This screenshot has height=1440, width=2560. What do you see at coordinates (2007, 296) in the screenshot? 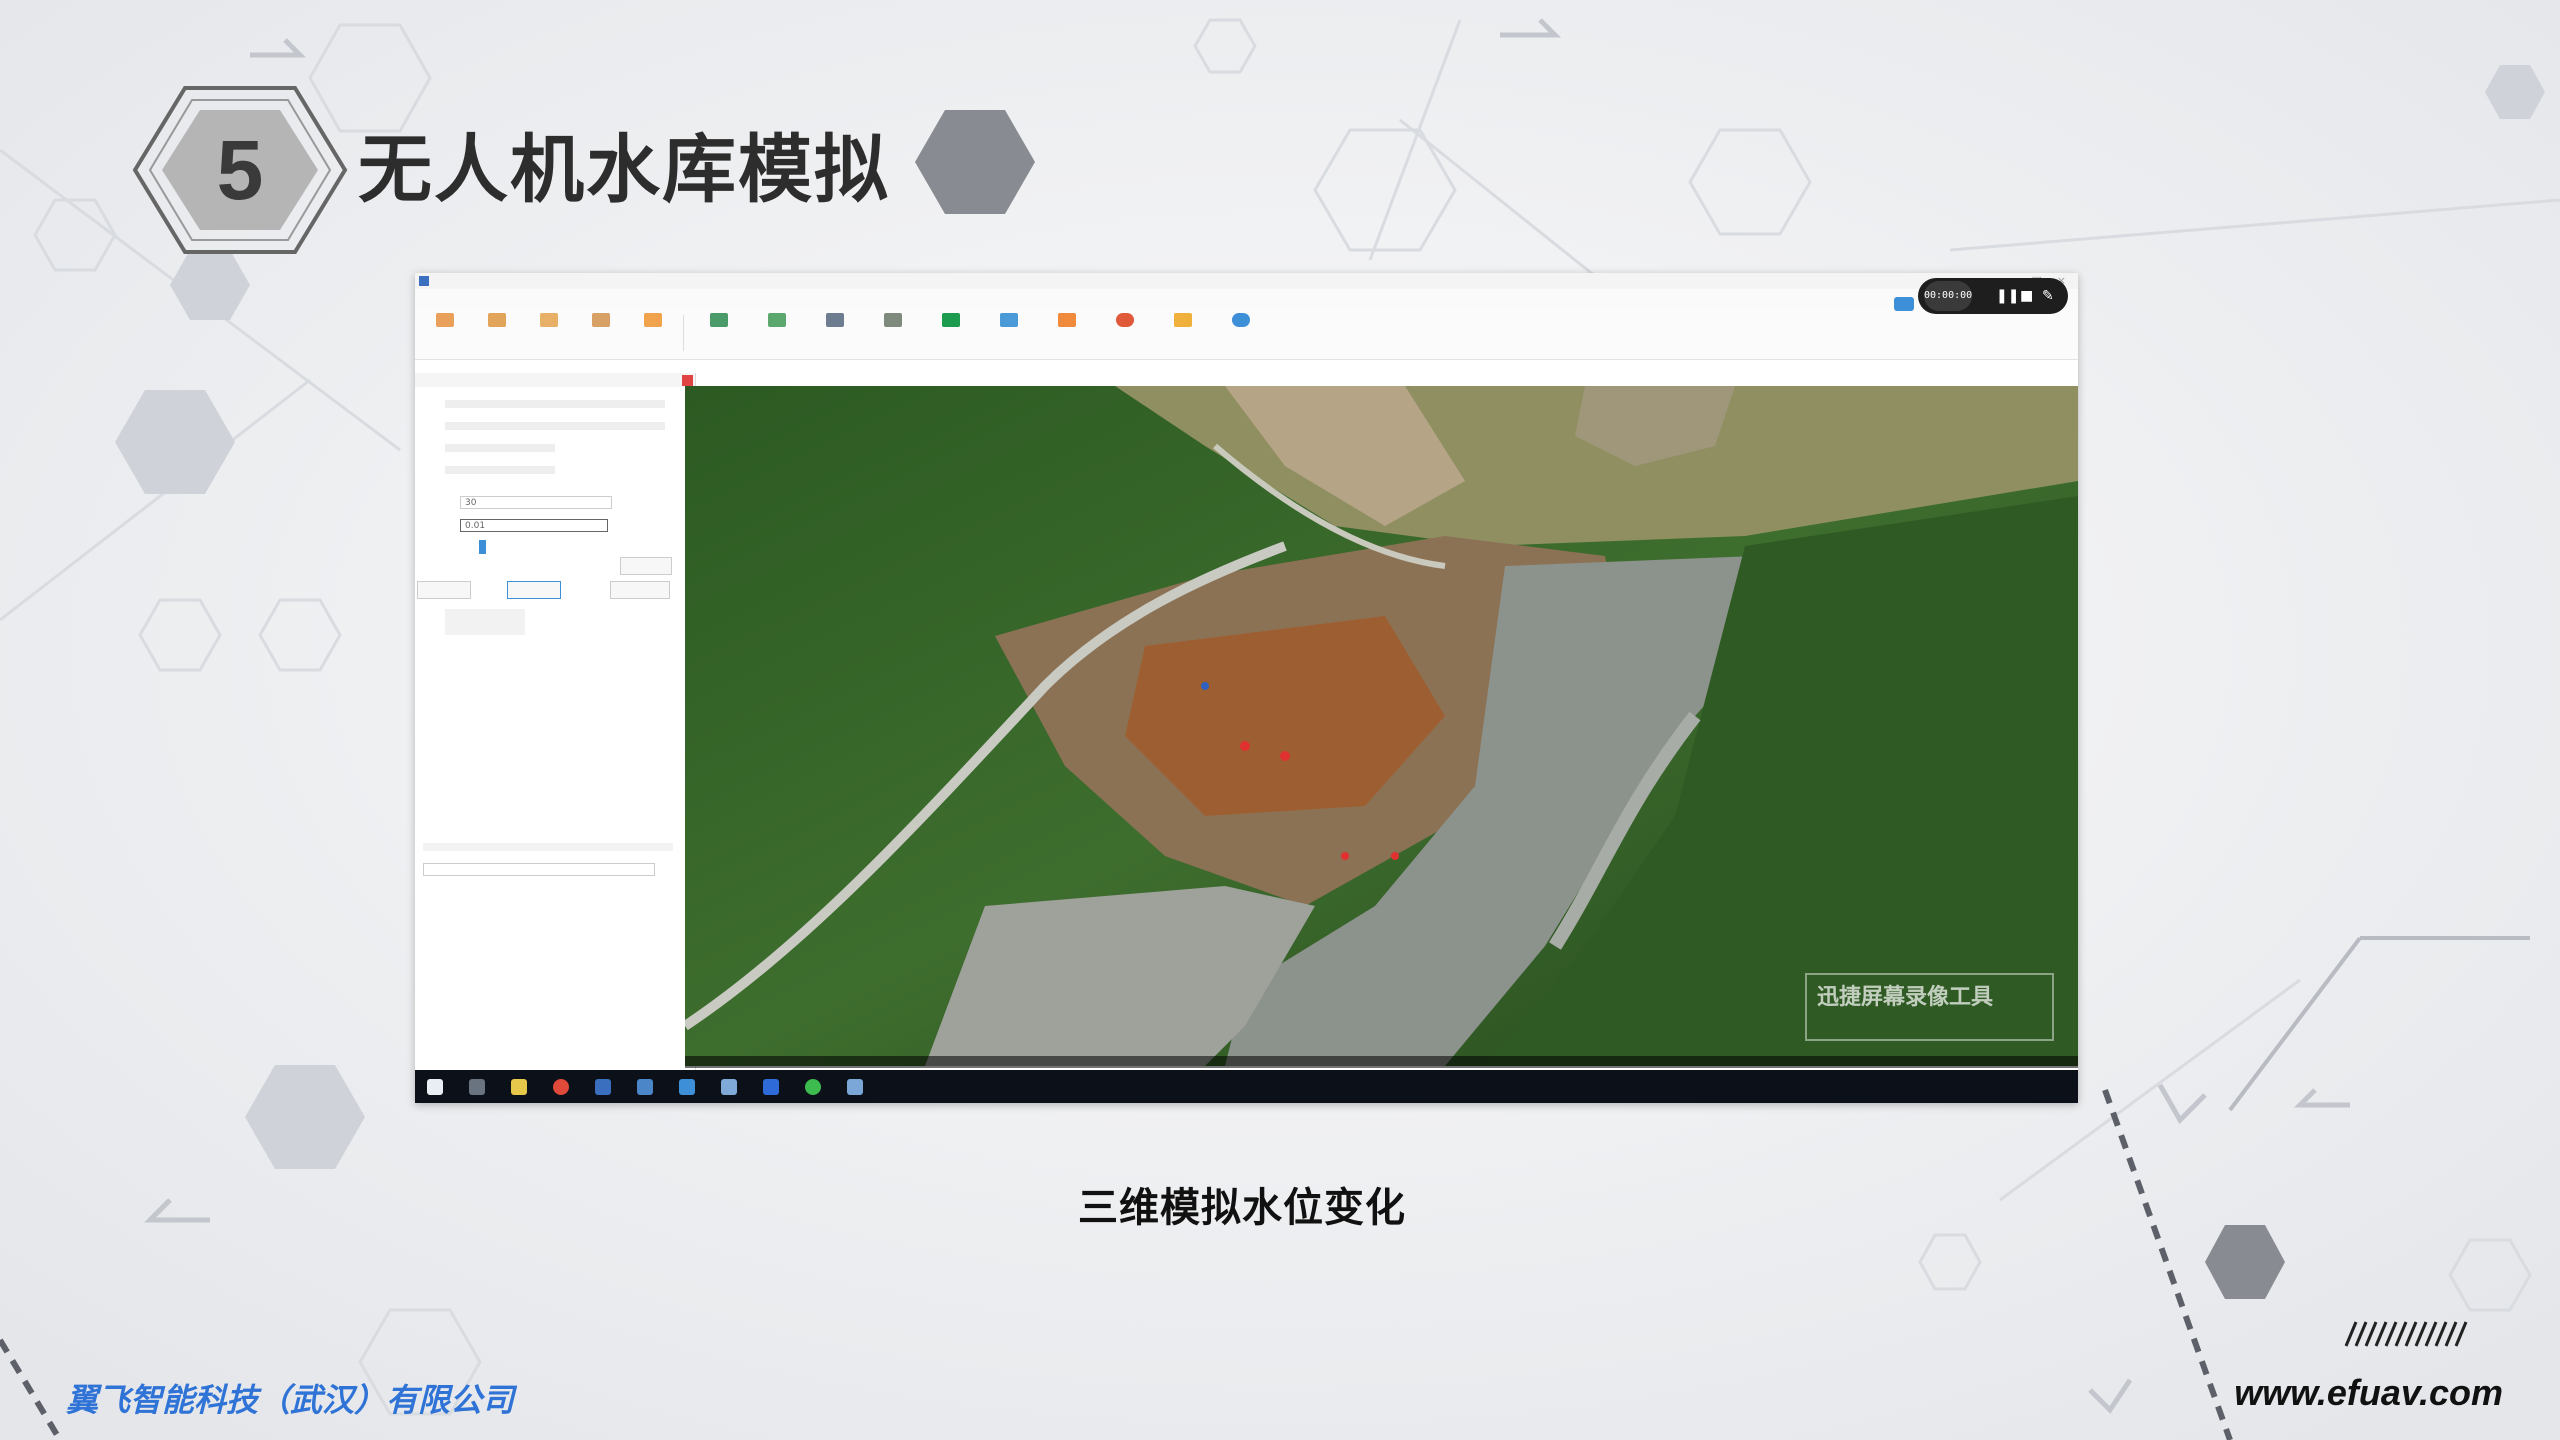
I see `pause-icon: ❚❚` at bounding box center [2007, 296].